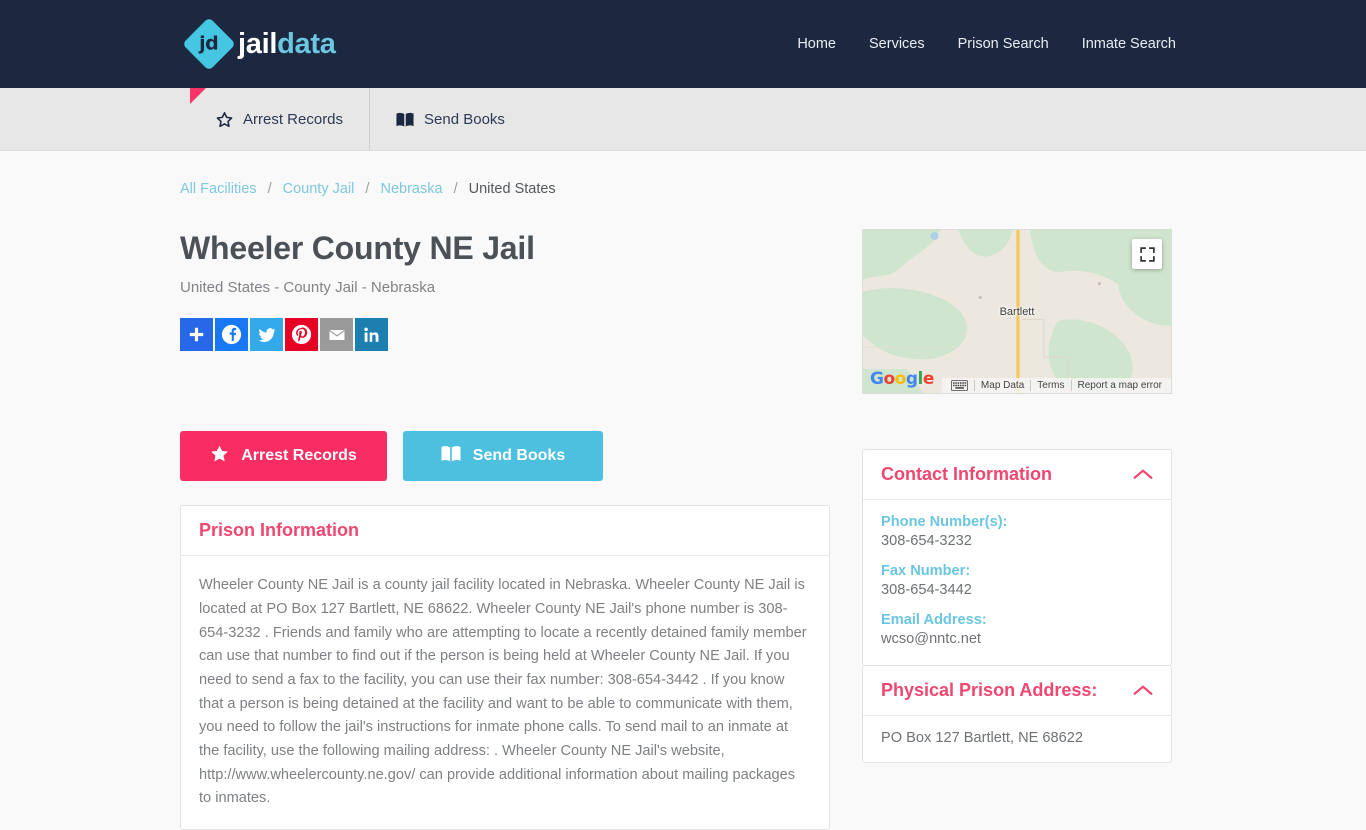 The width and height of the screenshot is (1366, 830). I want to click on fax-value: 308-654-3442, so click(926, 590).